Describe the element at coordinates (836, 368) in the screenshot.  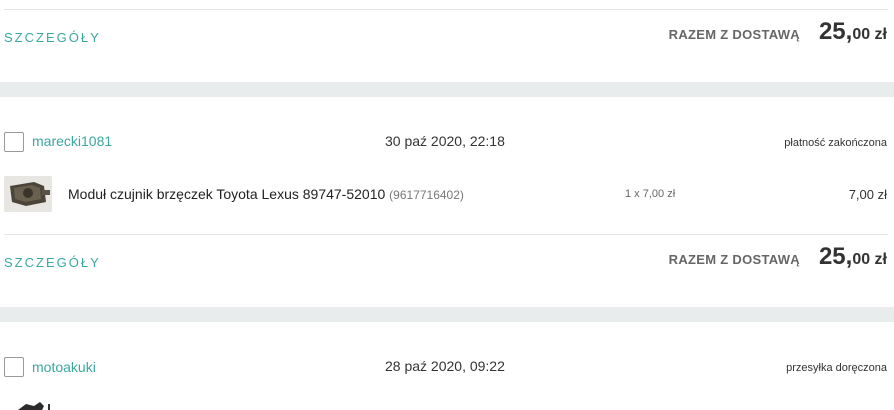
I see `order-status: przesyłka doręczona` at that location.